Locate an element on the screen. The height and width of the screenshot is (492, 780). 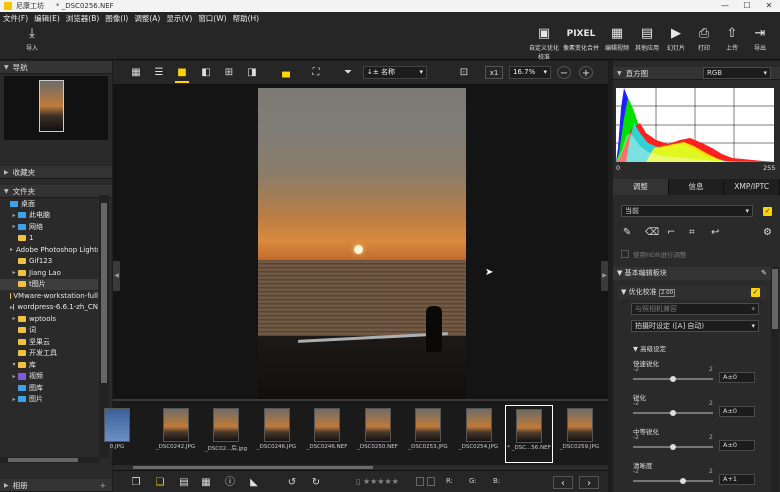
picture-control-section: ▼ 优化校准 2.00 is located at coordinates (692, 292).